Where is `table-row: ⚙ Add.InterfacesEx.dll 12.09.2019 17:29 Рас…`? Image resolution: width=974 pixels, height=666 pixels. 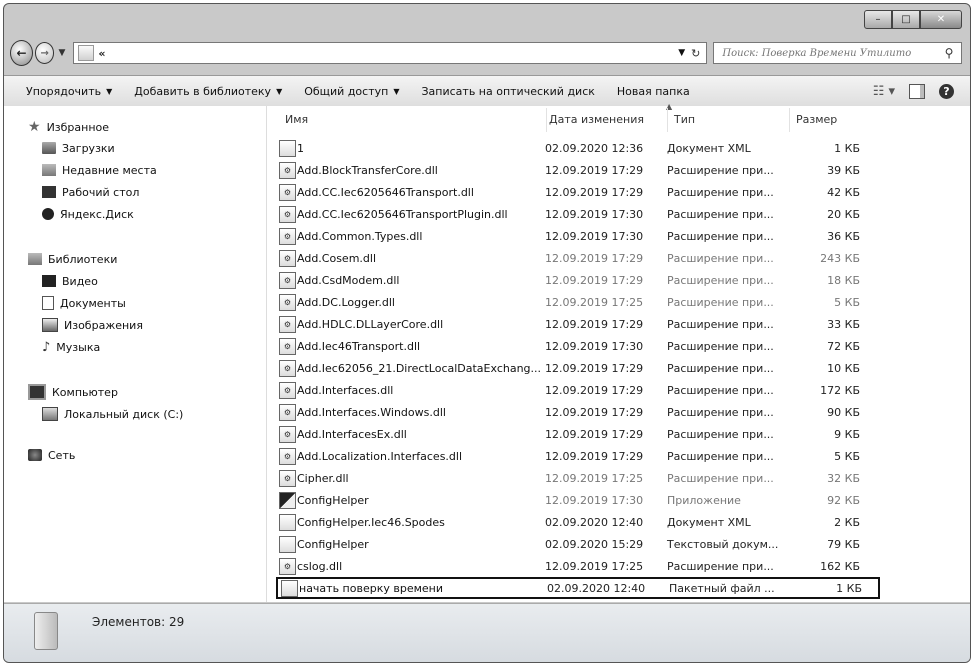 table-row: ⚙ Add.InterfacesEx.dll 12.09.2019 17:29 Рас… is located at coordinates (578, 434).